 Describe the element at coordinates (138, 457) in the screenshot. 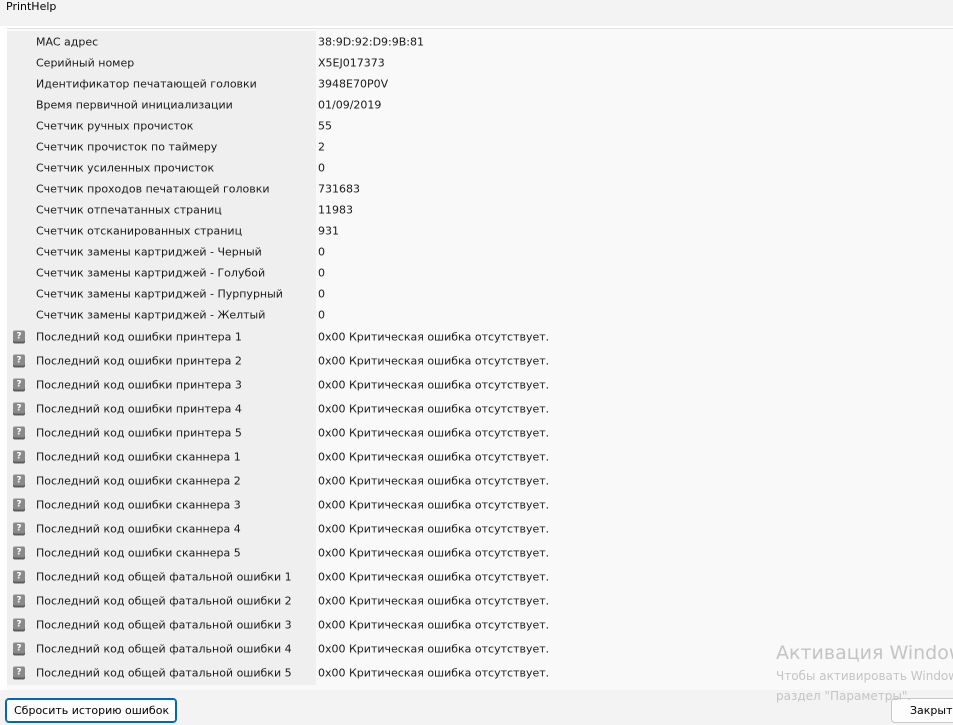

I see `error-label: Последний код ошибки сканнера 1` at that location.